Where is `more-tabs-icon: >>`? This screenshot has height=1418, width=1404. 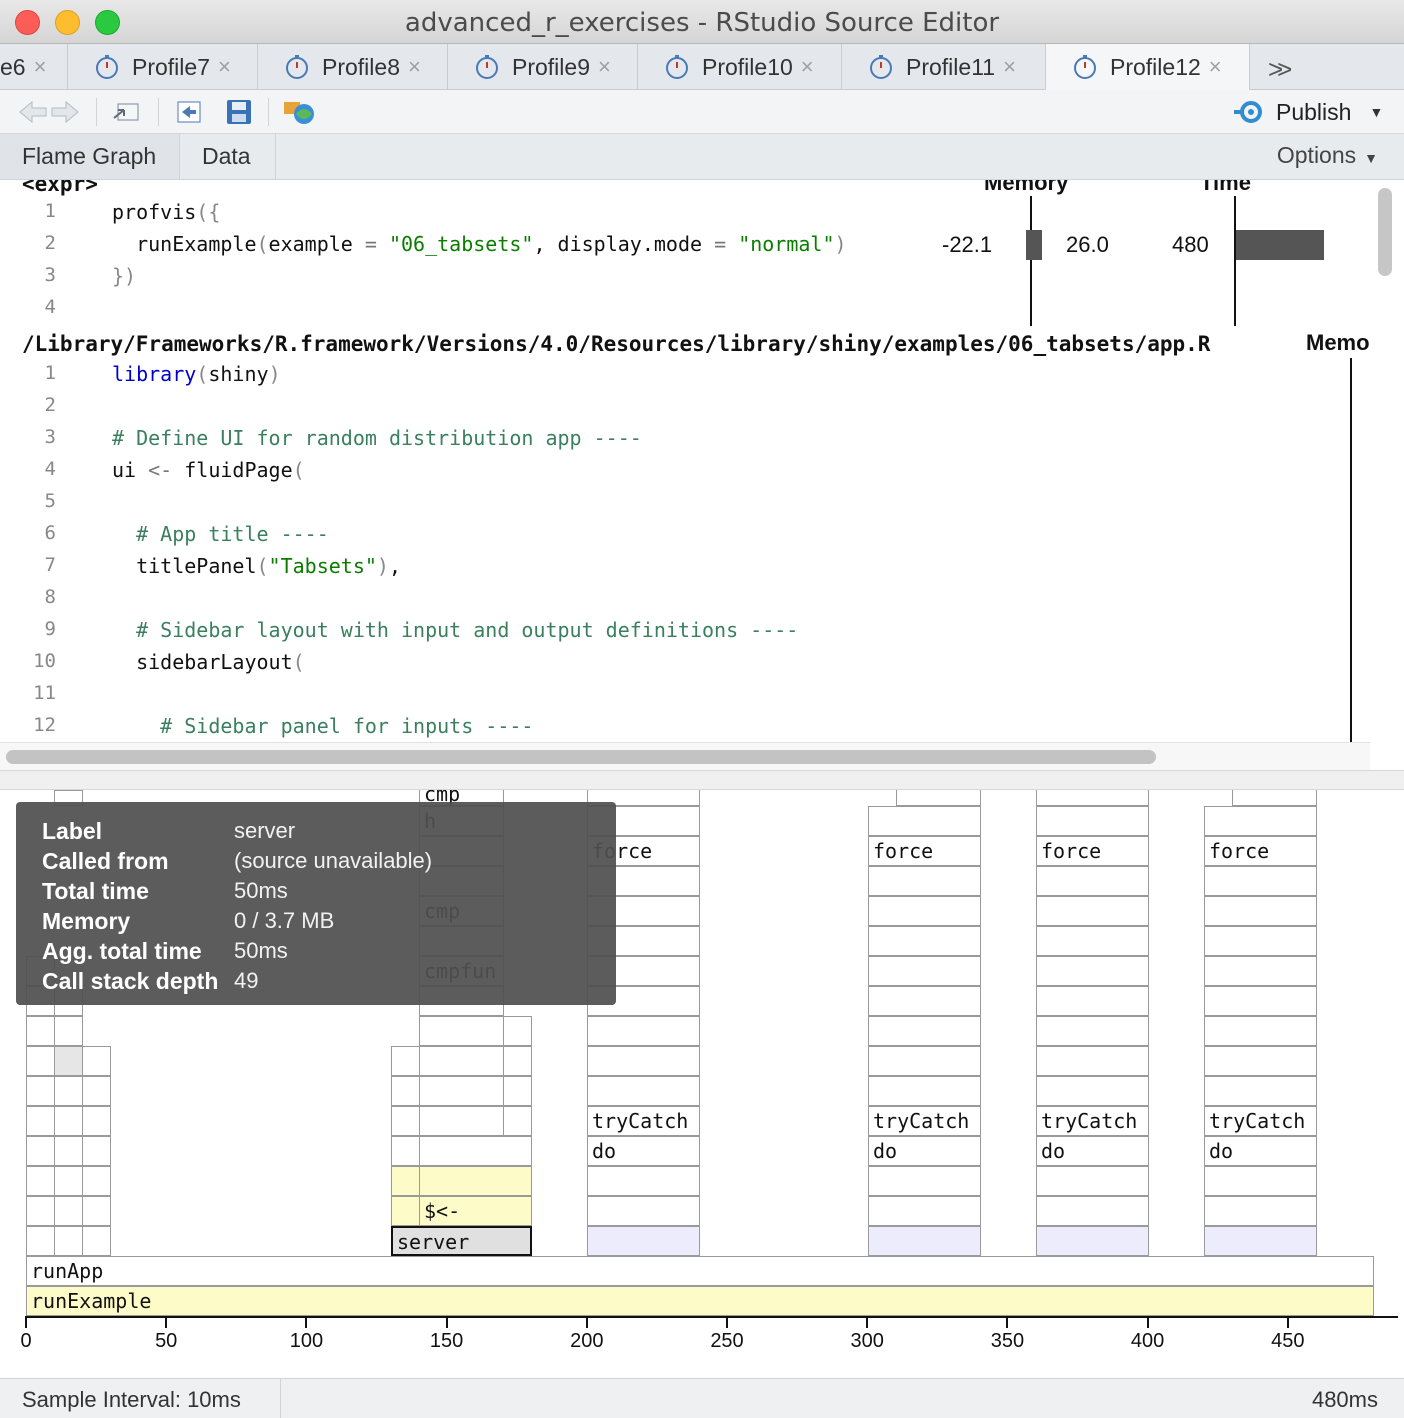 more-tabs-icon: >> is located at coordinates (1280, 69).